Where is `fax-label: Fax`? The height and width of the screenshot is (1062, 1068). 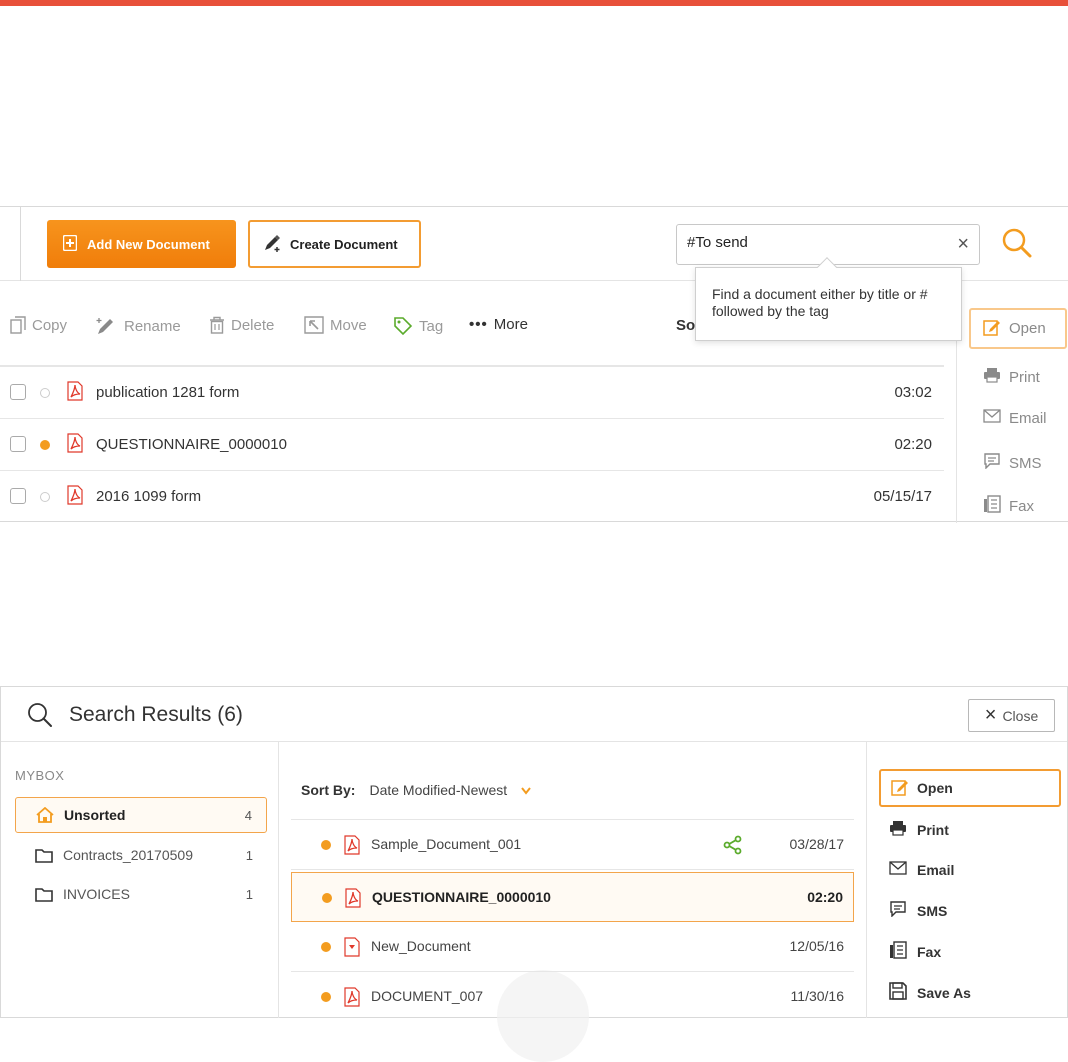 fax-label: Fax is located at coordinates (1022, 506).